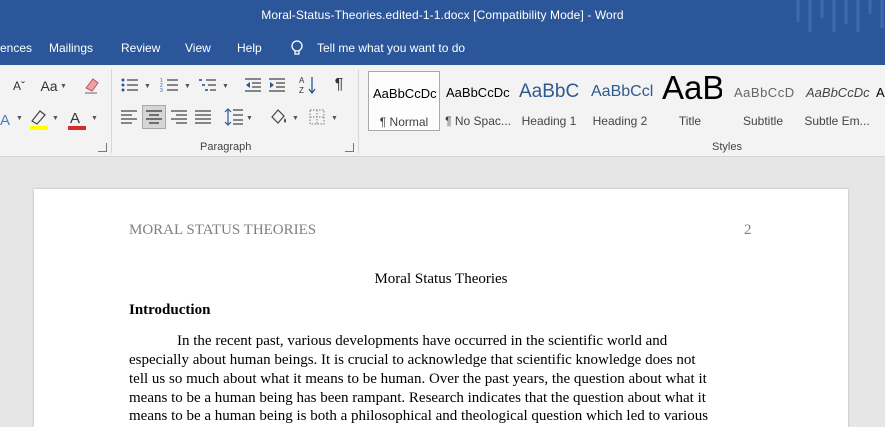 Image resolution: width=885 pixels, height=427 pixels. What do you see at coordinates (130, 85) in the screenshot?
I see `bullets-icon` at bounding box center [130, 85].